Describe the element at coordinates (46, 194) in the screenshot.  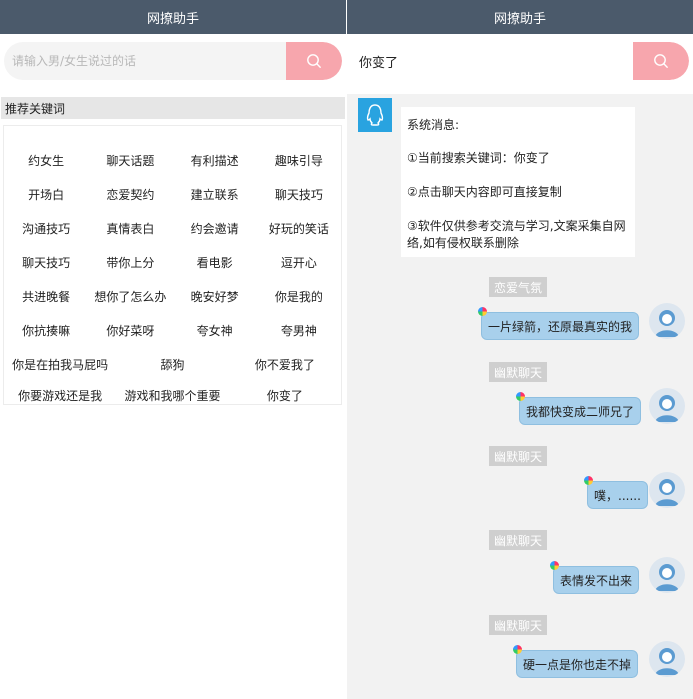
I see `keyword-item: 开场白` at that location.